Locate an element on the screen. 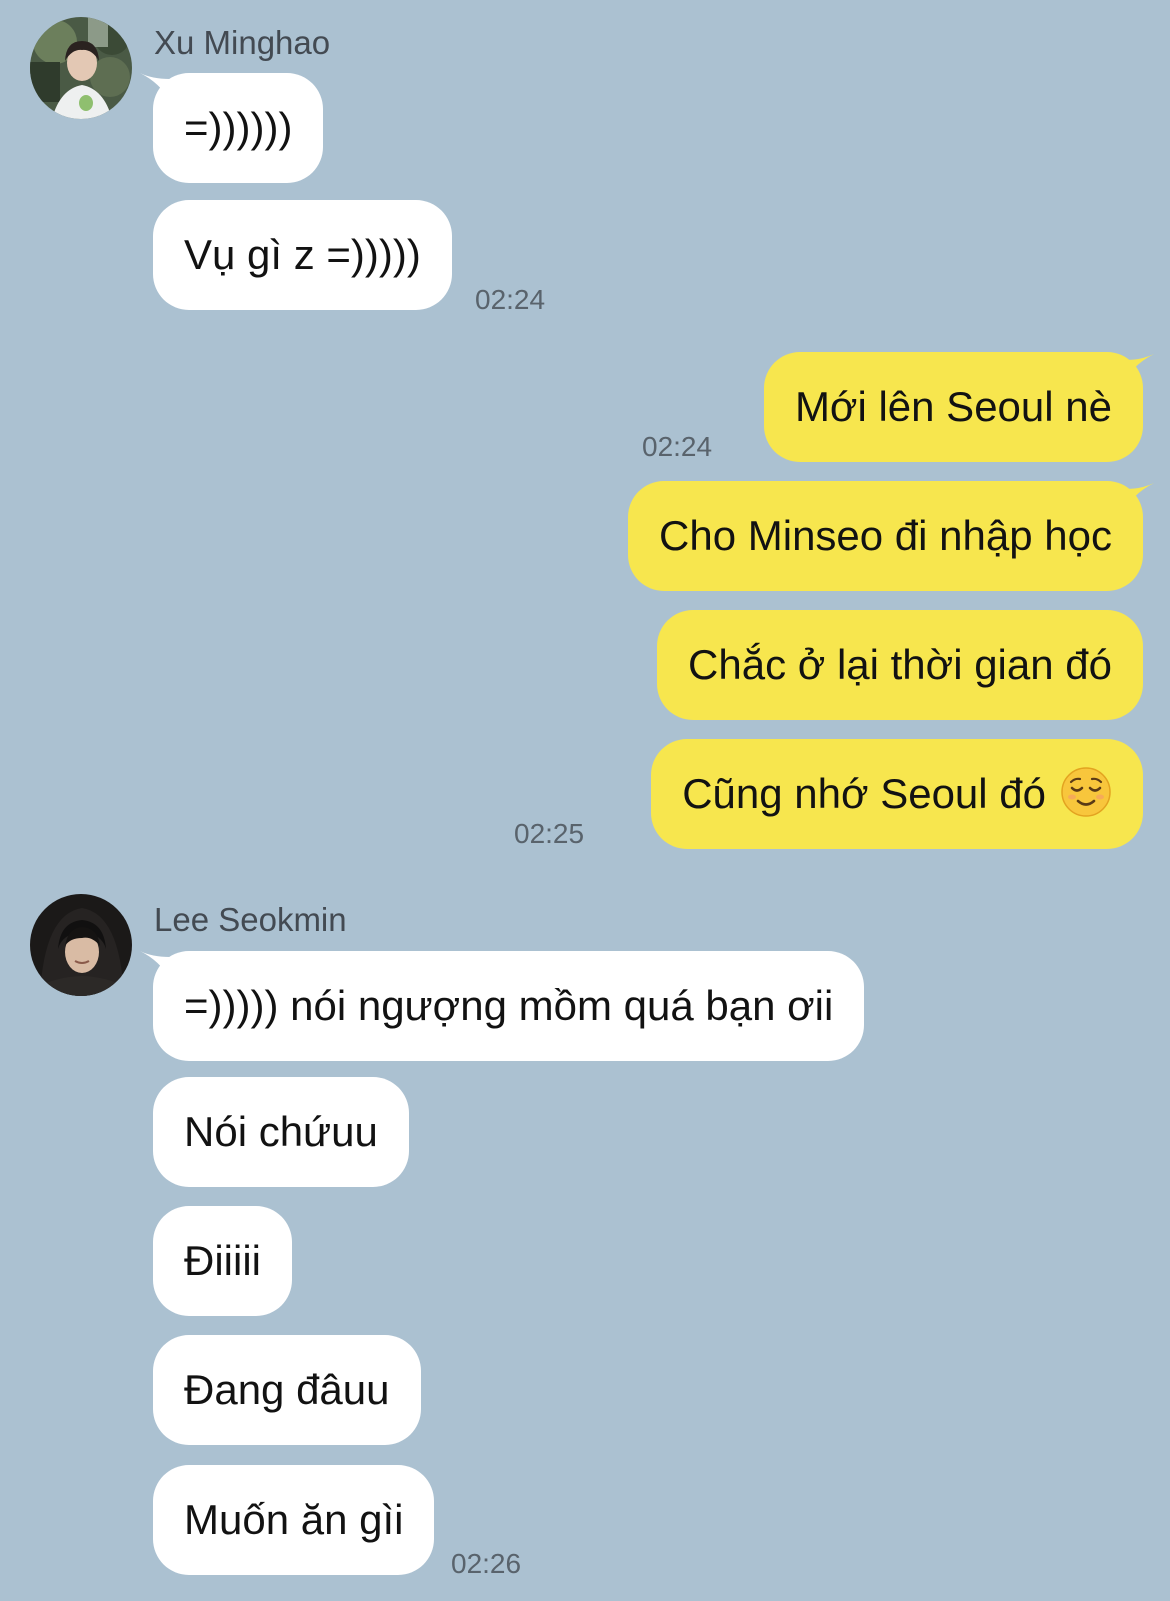 The width and height of the screenshot is (1170, 1601). sender-name: Xu Minghao is located at coordinates (242, 42).